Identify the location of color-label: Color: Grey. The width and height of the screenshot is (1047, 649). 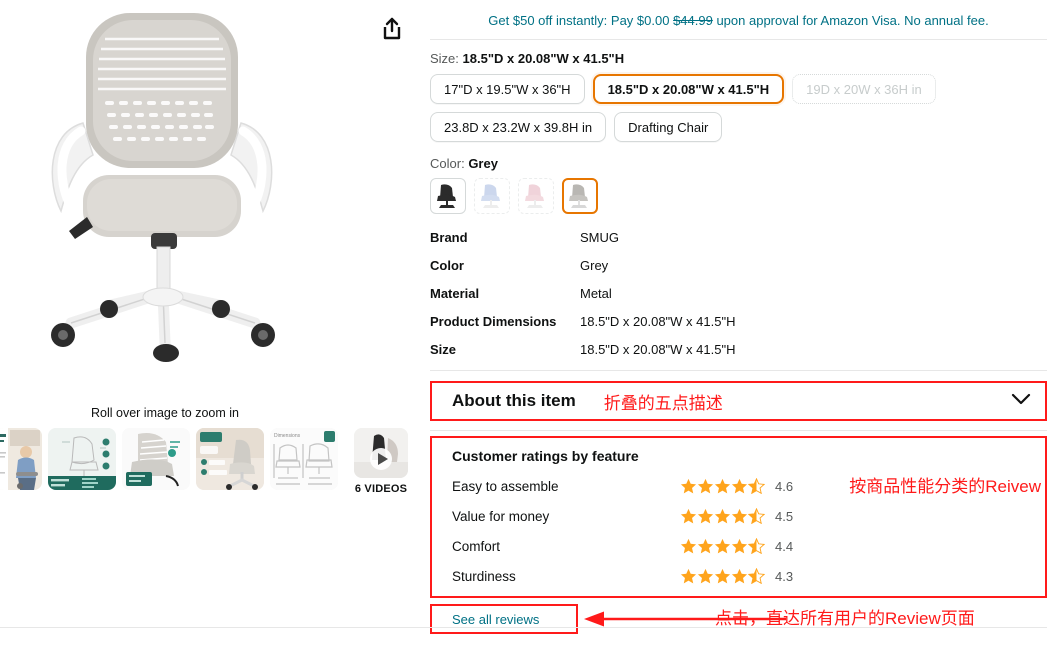
(738, 163).